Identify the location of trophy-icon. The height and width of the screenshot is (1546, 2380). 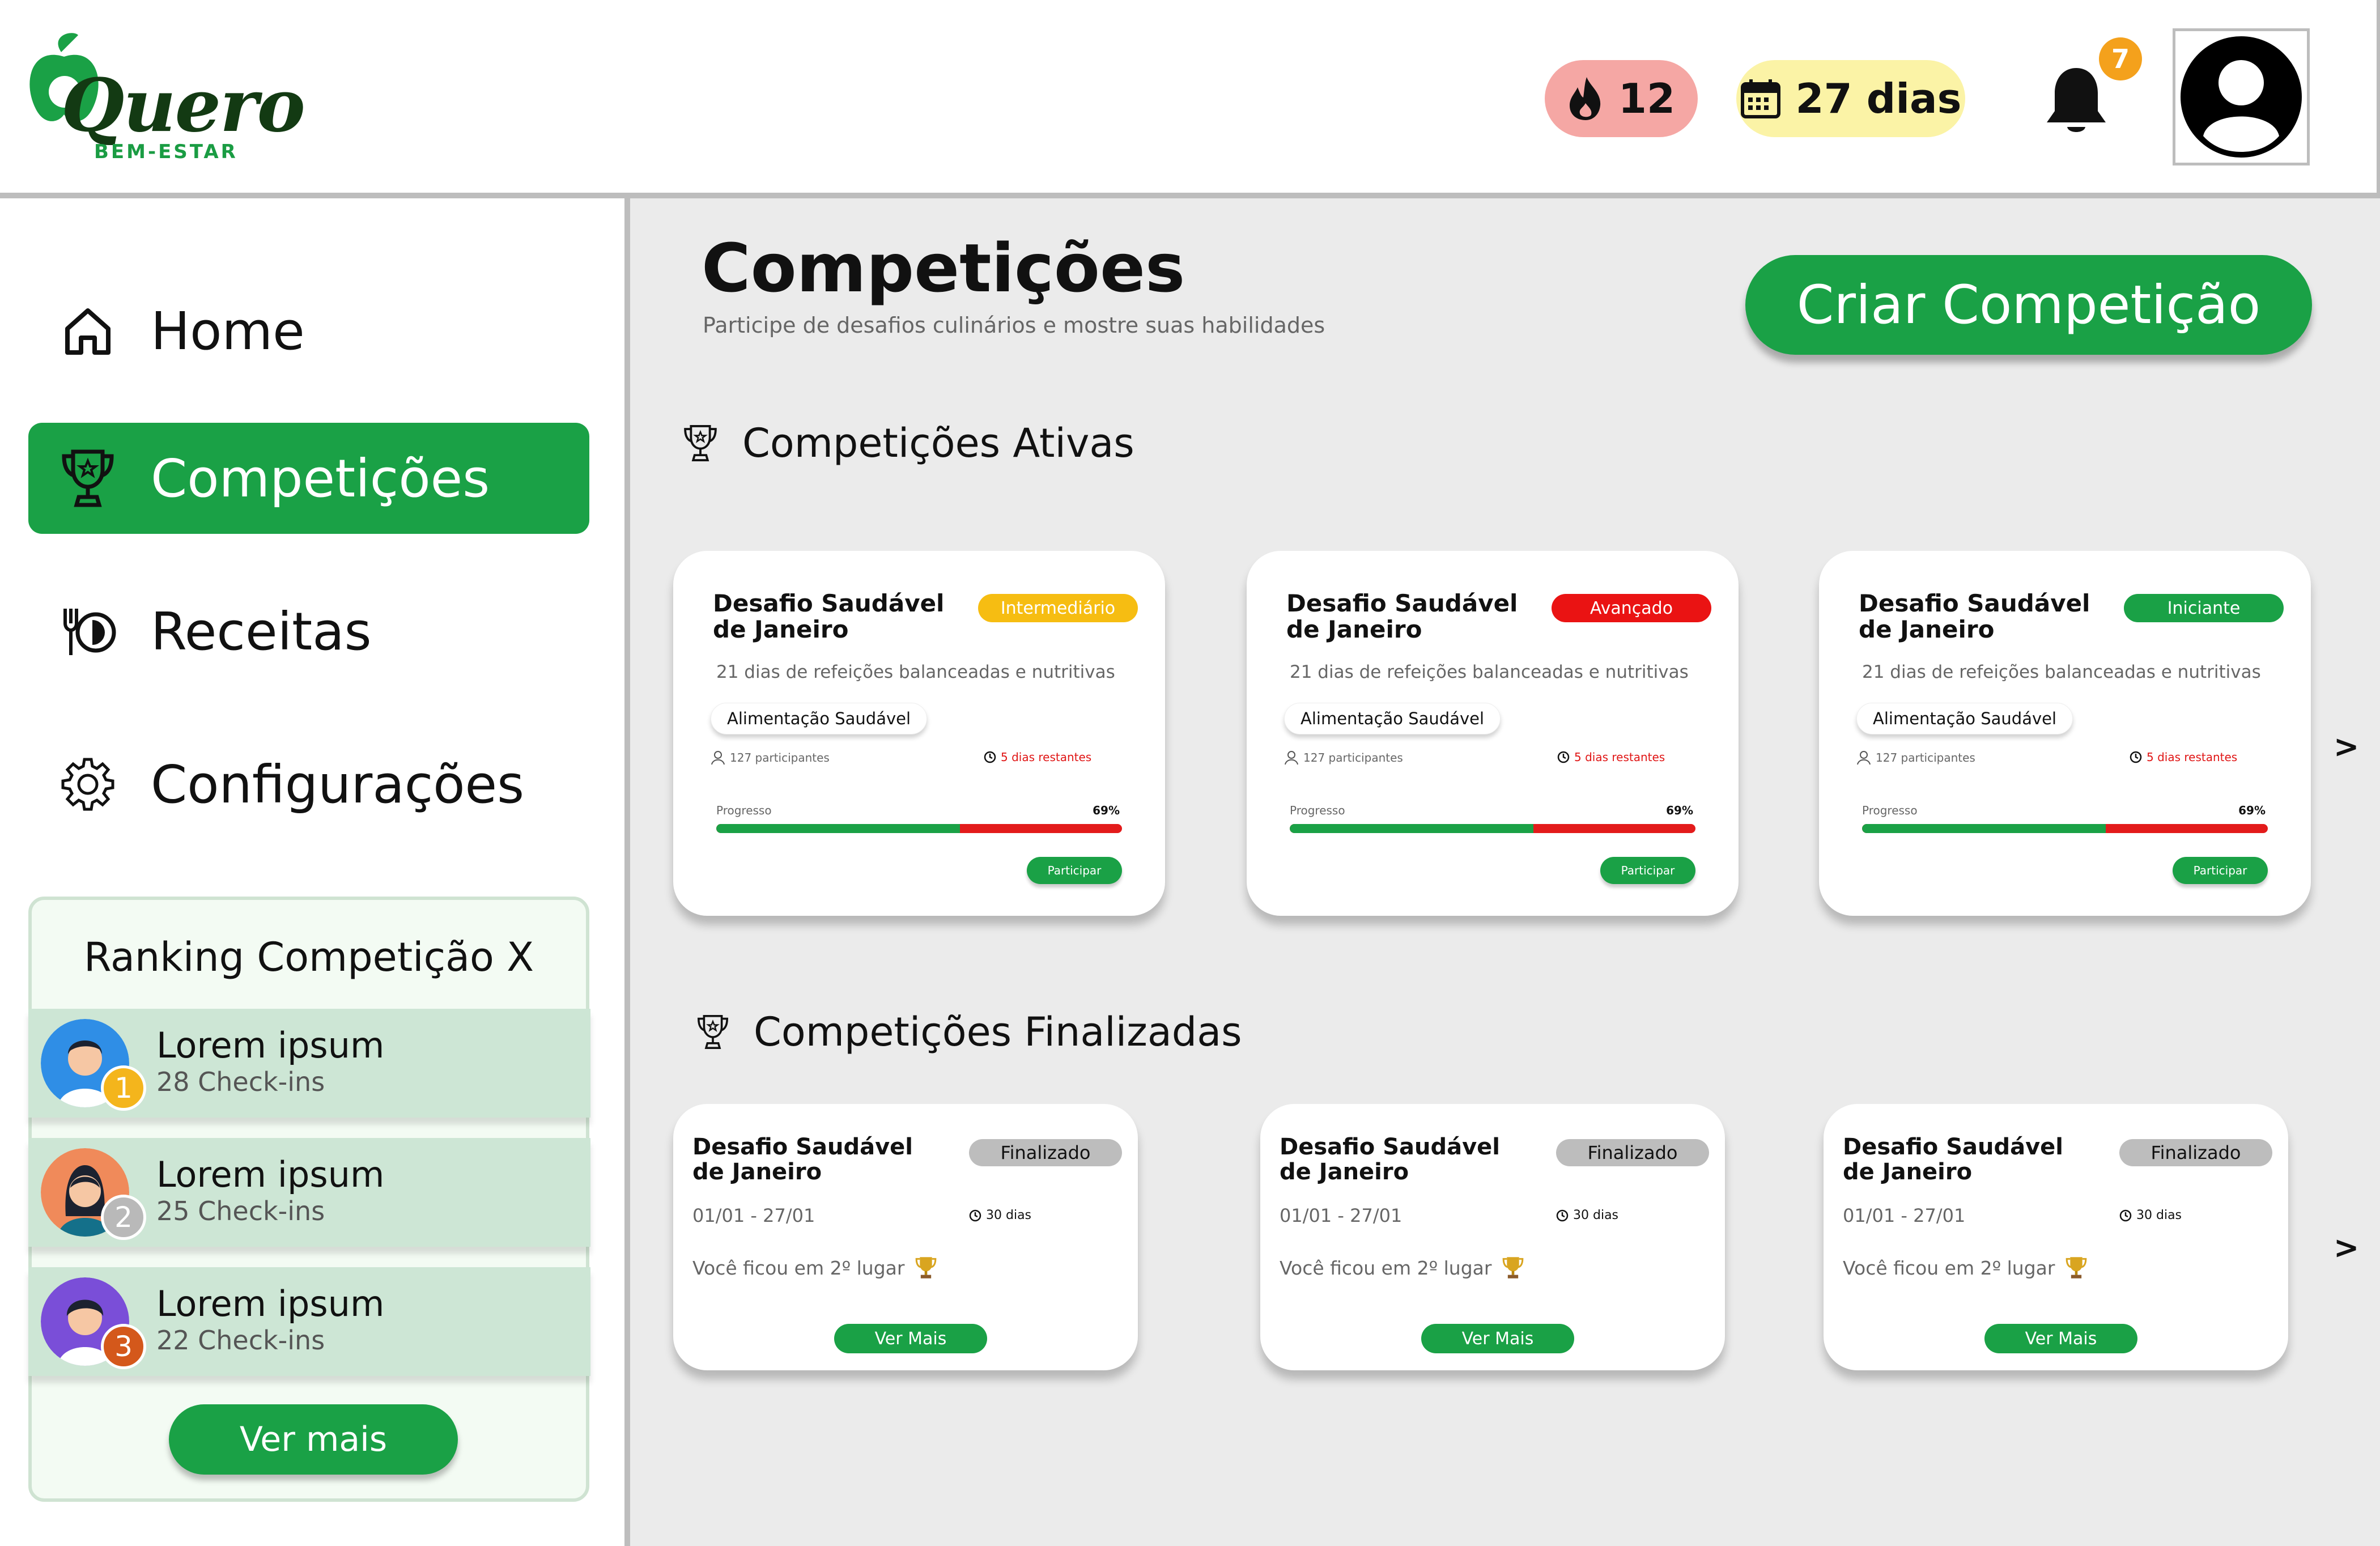
(88, 478).